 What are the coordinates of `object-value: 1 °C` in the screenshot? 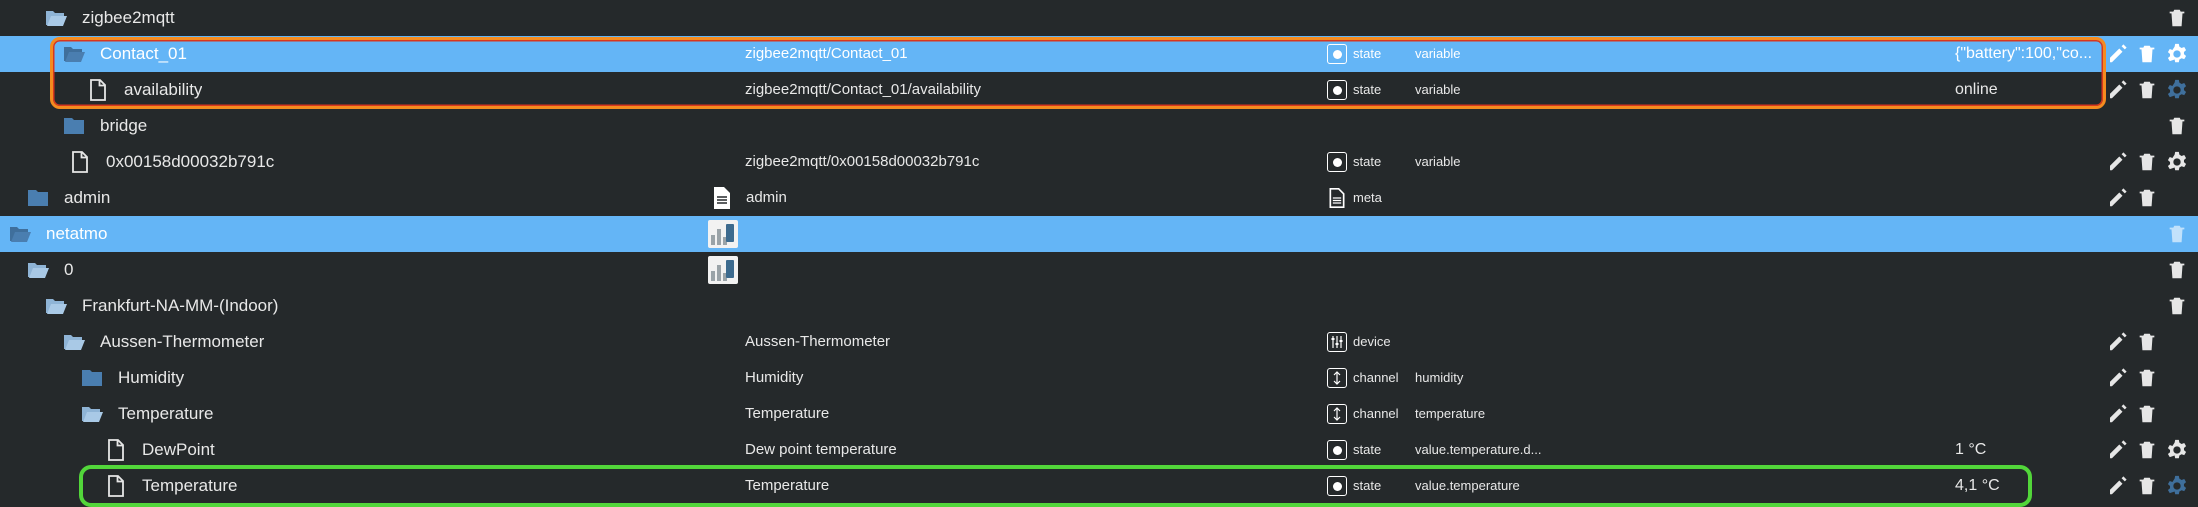 It's located at (2030, 450).